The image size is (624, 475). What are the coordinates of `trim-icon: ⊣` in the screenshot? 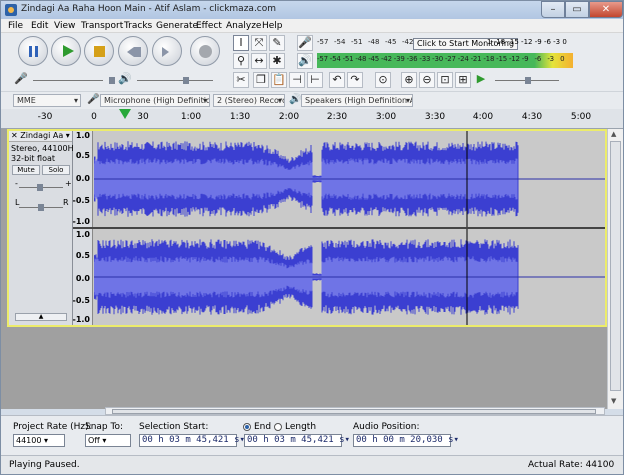 It's located at (297, 80).